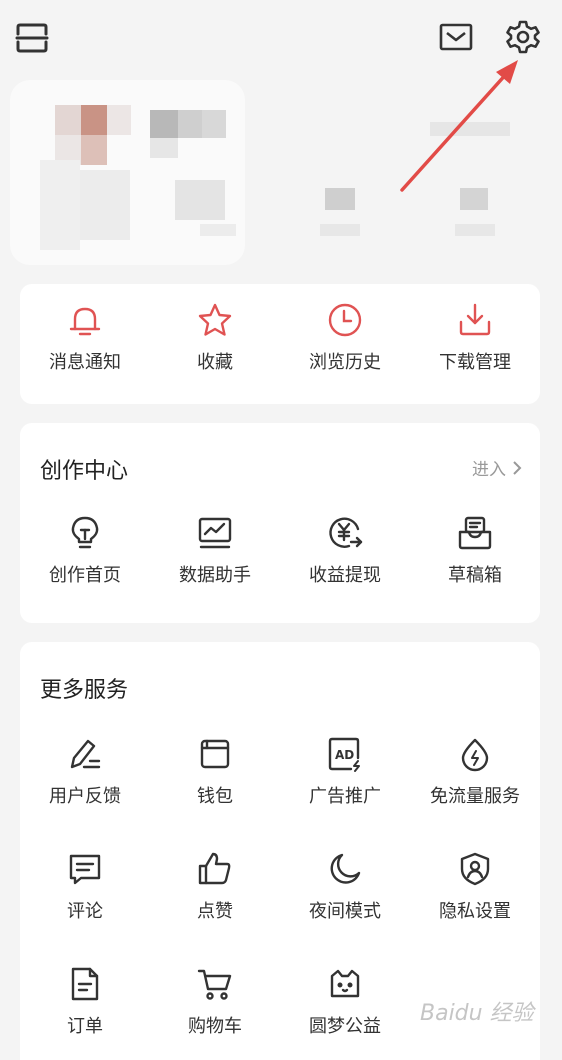 This screenshot has height=1060, width=562. I want to click on favorites-button: 收藏, so click(215, 338).